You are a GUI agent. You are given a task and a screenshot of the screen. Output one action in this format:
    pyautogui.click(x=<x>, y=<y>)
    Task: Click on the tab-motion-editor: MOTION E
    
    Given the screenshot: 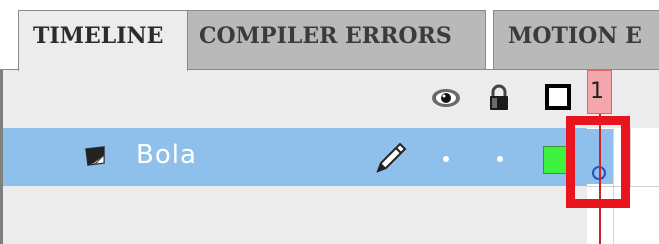 What is the action you would take?
    pyautogui.click(x=576, y=40)
    